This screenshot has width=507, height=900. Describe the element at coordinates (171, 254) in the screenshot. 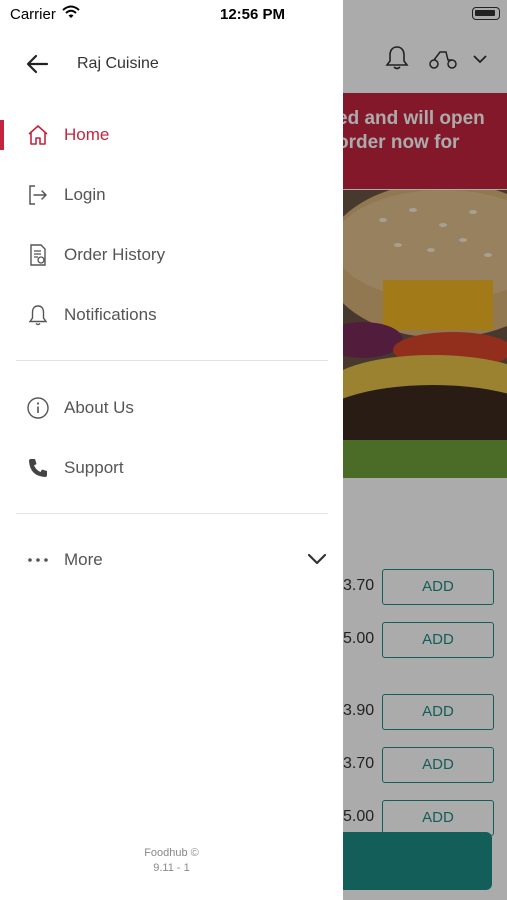

I see `menu-item-order-history: Order History` at that location.